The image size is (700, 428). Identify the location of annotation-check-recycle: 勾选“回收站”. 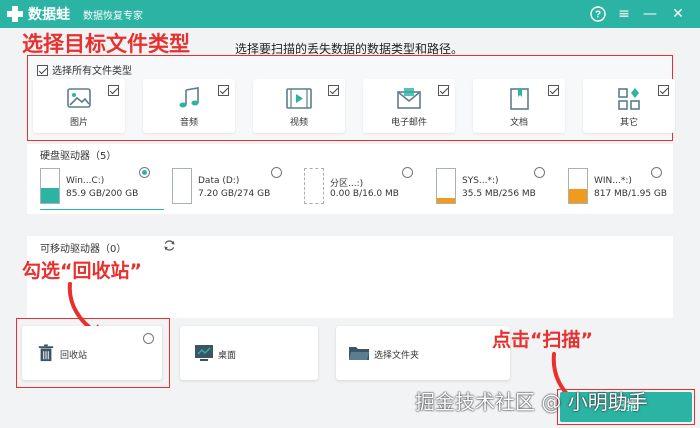
(82, 271).